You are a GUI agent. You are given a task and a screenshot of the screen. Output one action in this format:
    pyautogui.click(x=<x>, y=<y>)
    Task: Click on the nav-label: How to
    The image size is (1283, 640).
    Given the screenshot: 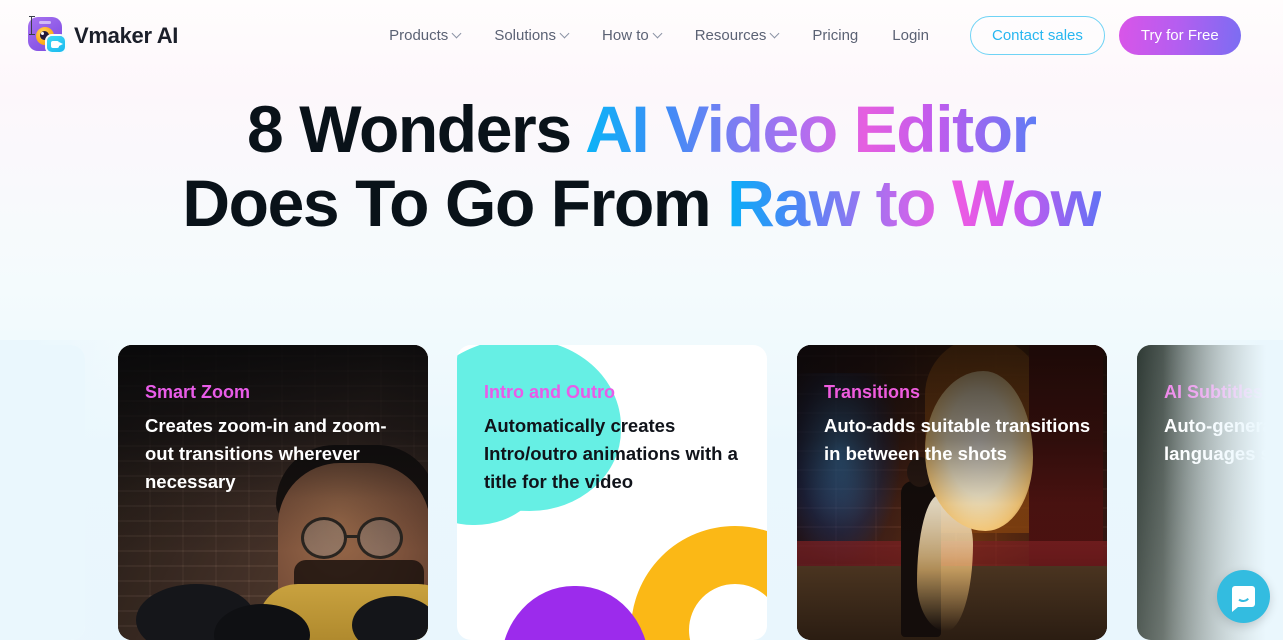 What is the action you would take?
    pyautogui.click(x=625, y=35)
    